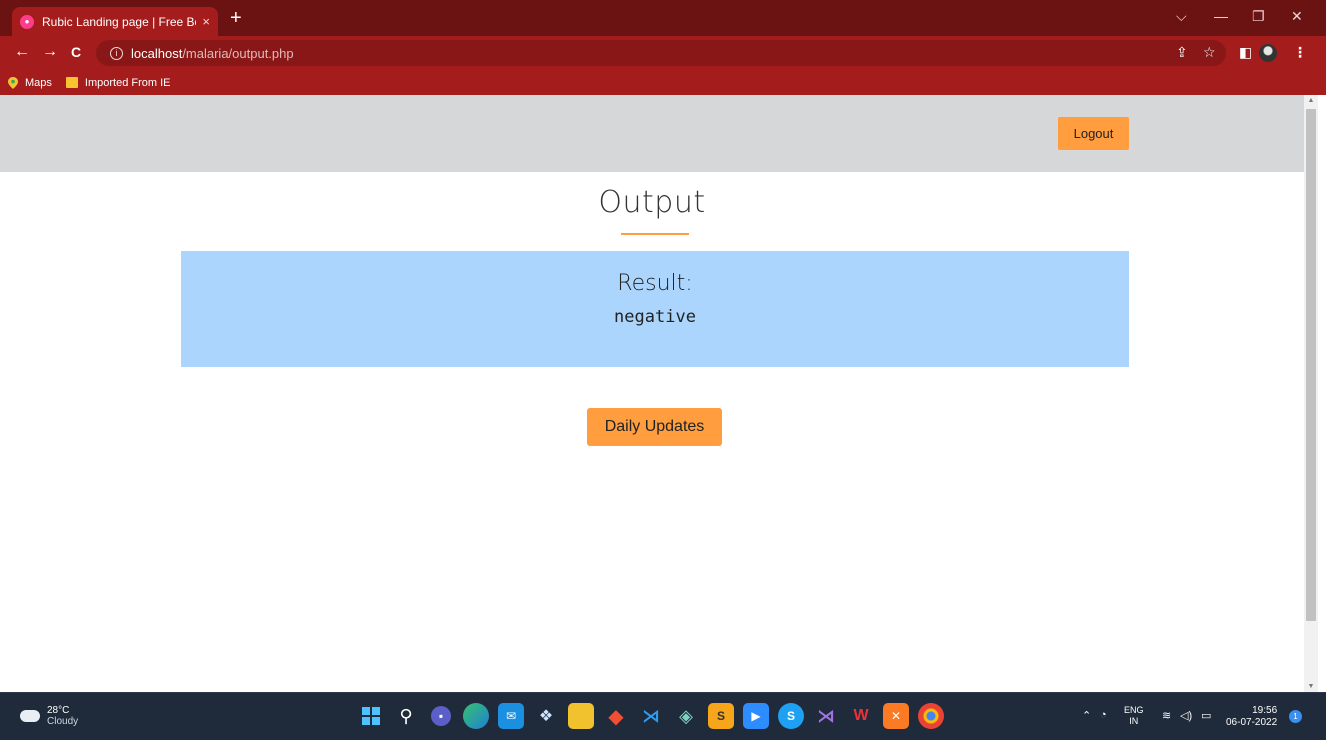 The width and height of the screenshot is (1326, 740). What do you see at coordinates (616, 716) in the screenshot?
I see `git-icon: ◆` at bounding box center [616, 716].